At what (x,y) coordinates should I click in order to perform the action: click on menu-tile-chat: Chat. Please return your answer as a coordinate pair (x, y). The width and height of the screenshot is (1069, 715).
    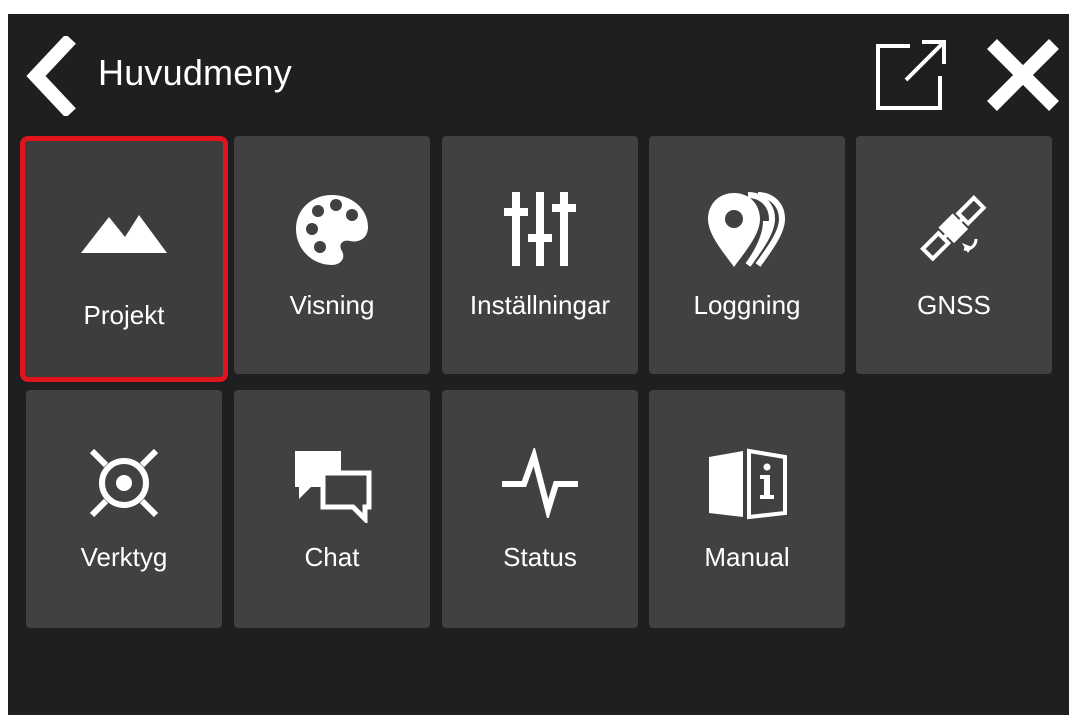
    Looking at the image, I should click on (332, 509).